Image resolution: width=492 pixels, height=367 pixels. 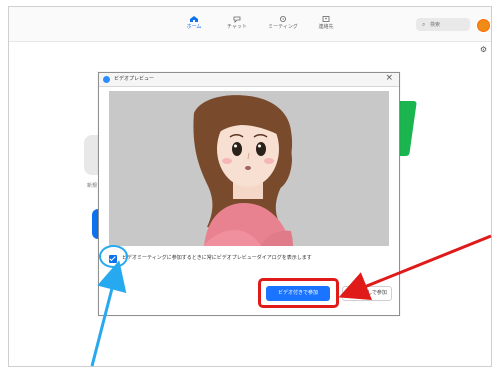 What do you see at coordinates (217, 258) in the screenshot?
I see `always-show-preview-label: ビデオミーティングに参加するときに常にビデオプレビューダイアログを表示します` at bounding box center [217, 258].